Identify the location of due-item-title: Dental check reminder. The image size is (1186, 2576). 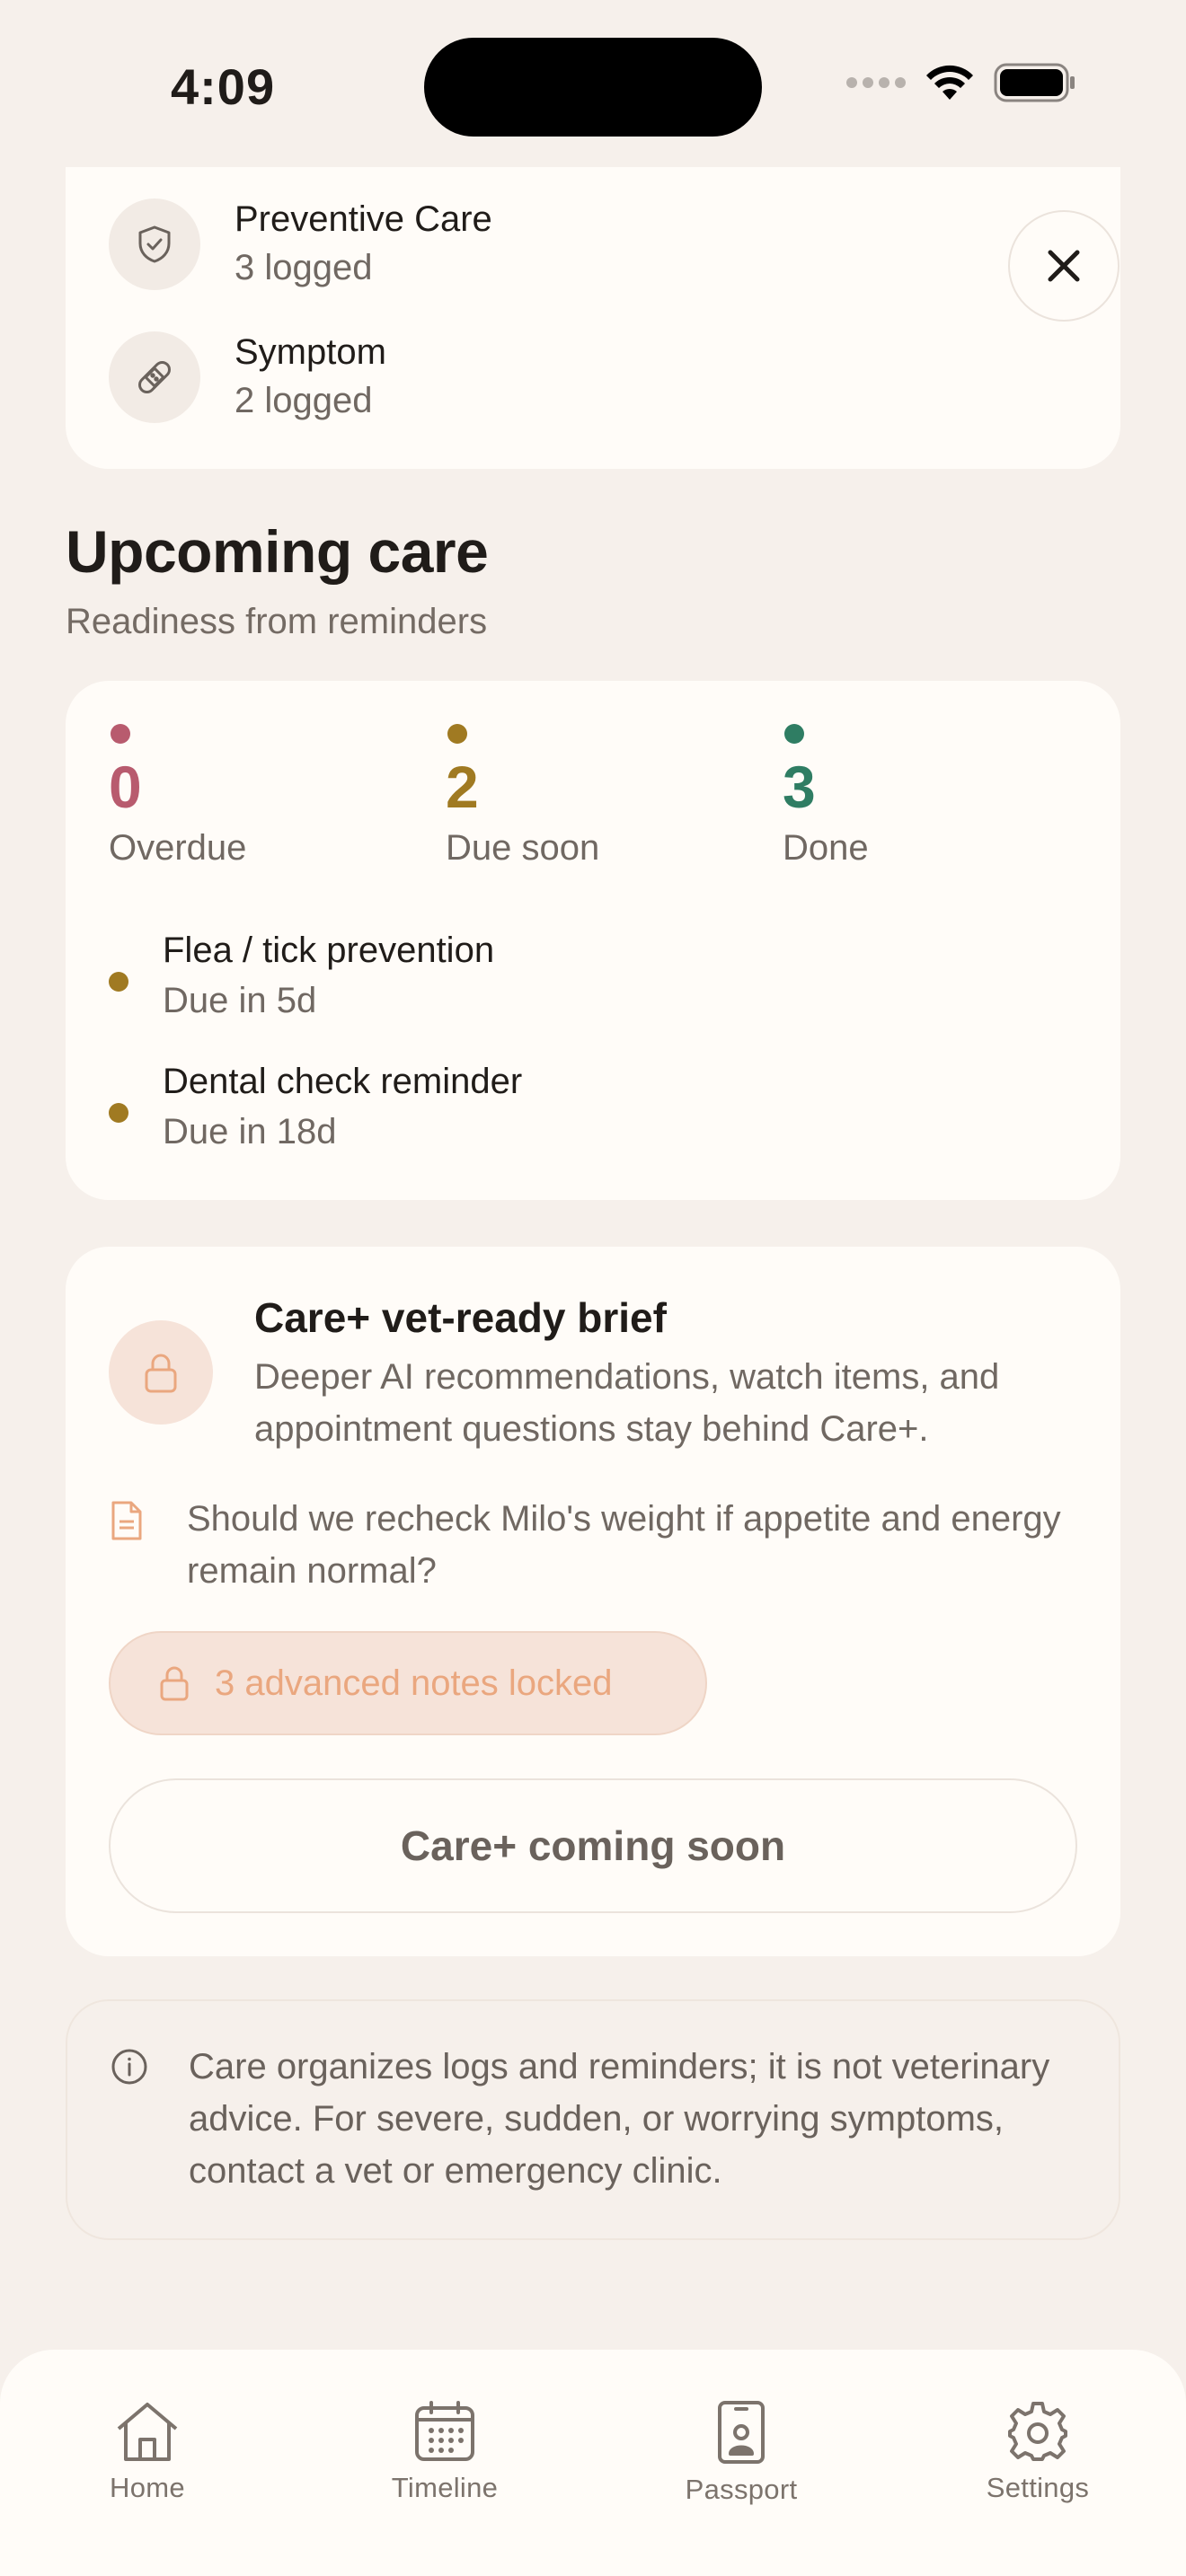
(343, 1081).